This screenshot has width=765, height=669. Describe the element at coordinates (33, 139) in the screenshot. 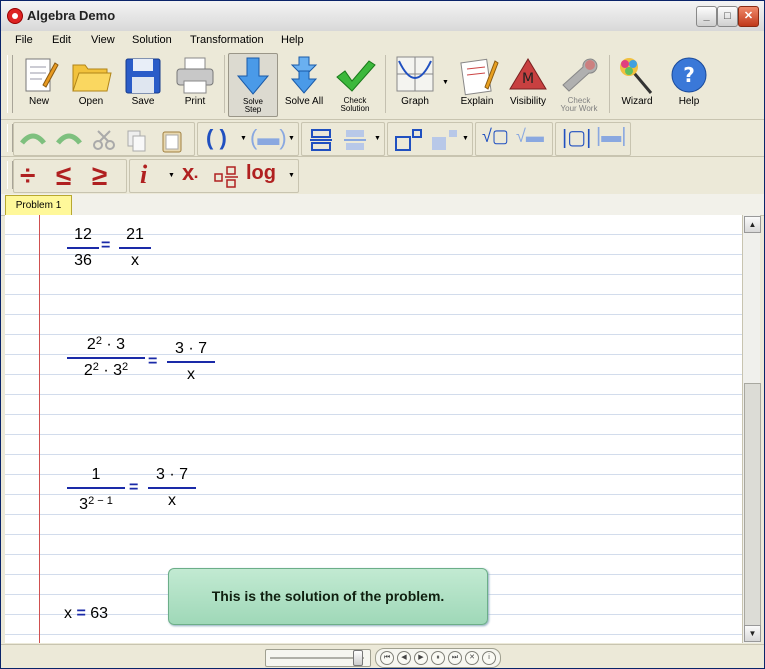

I see `undo-icon` at that location.